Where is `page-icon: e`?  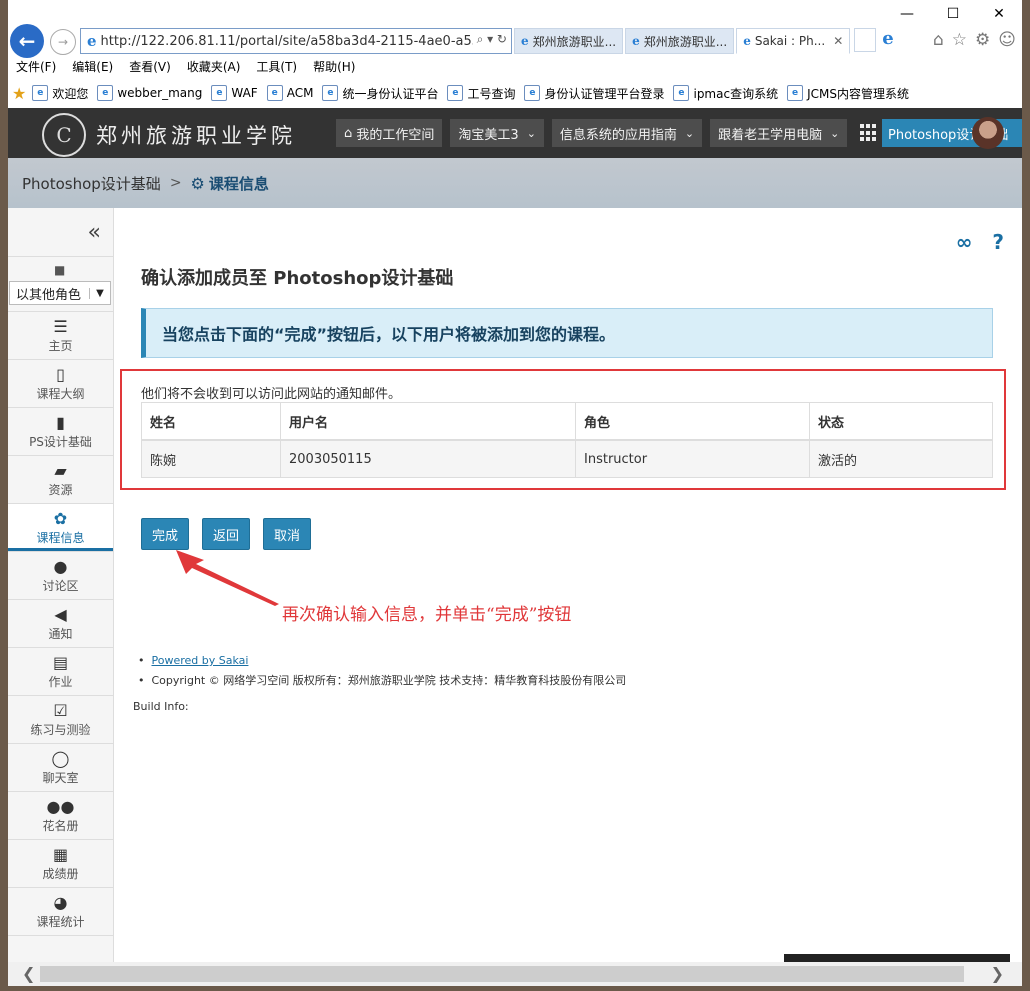
page-icon: e is located at coordinates (795, 93).